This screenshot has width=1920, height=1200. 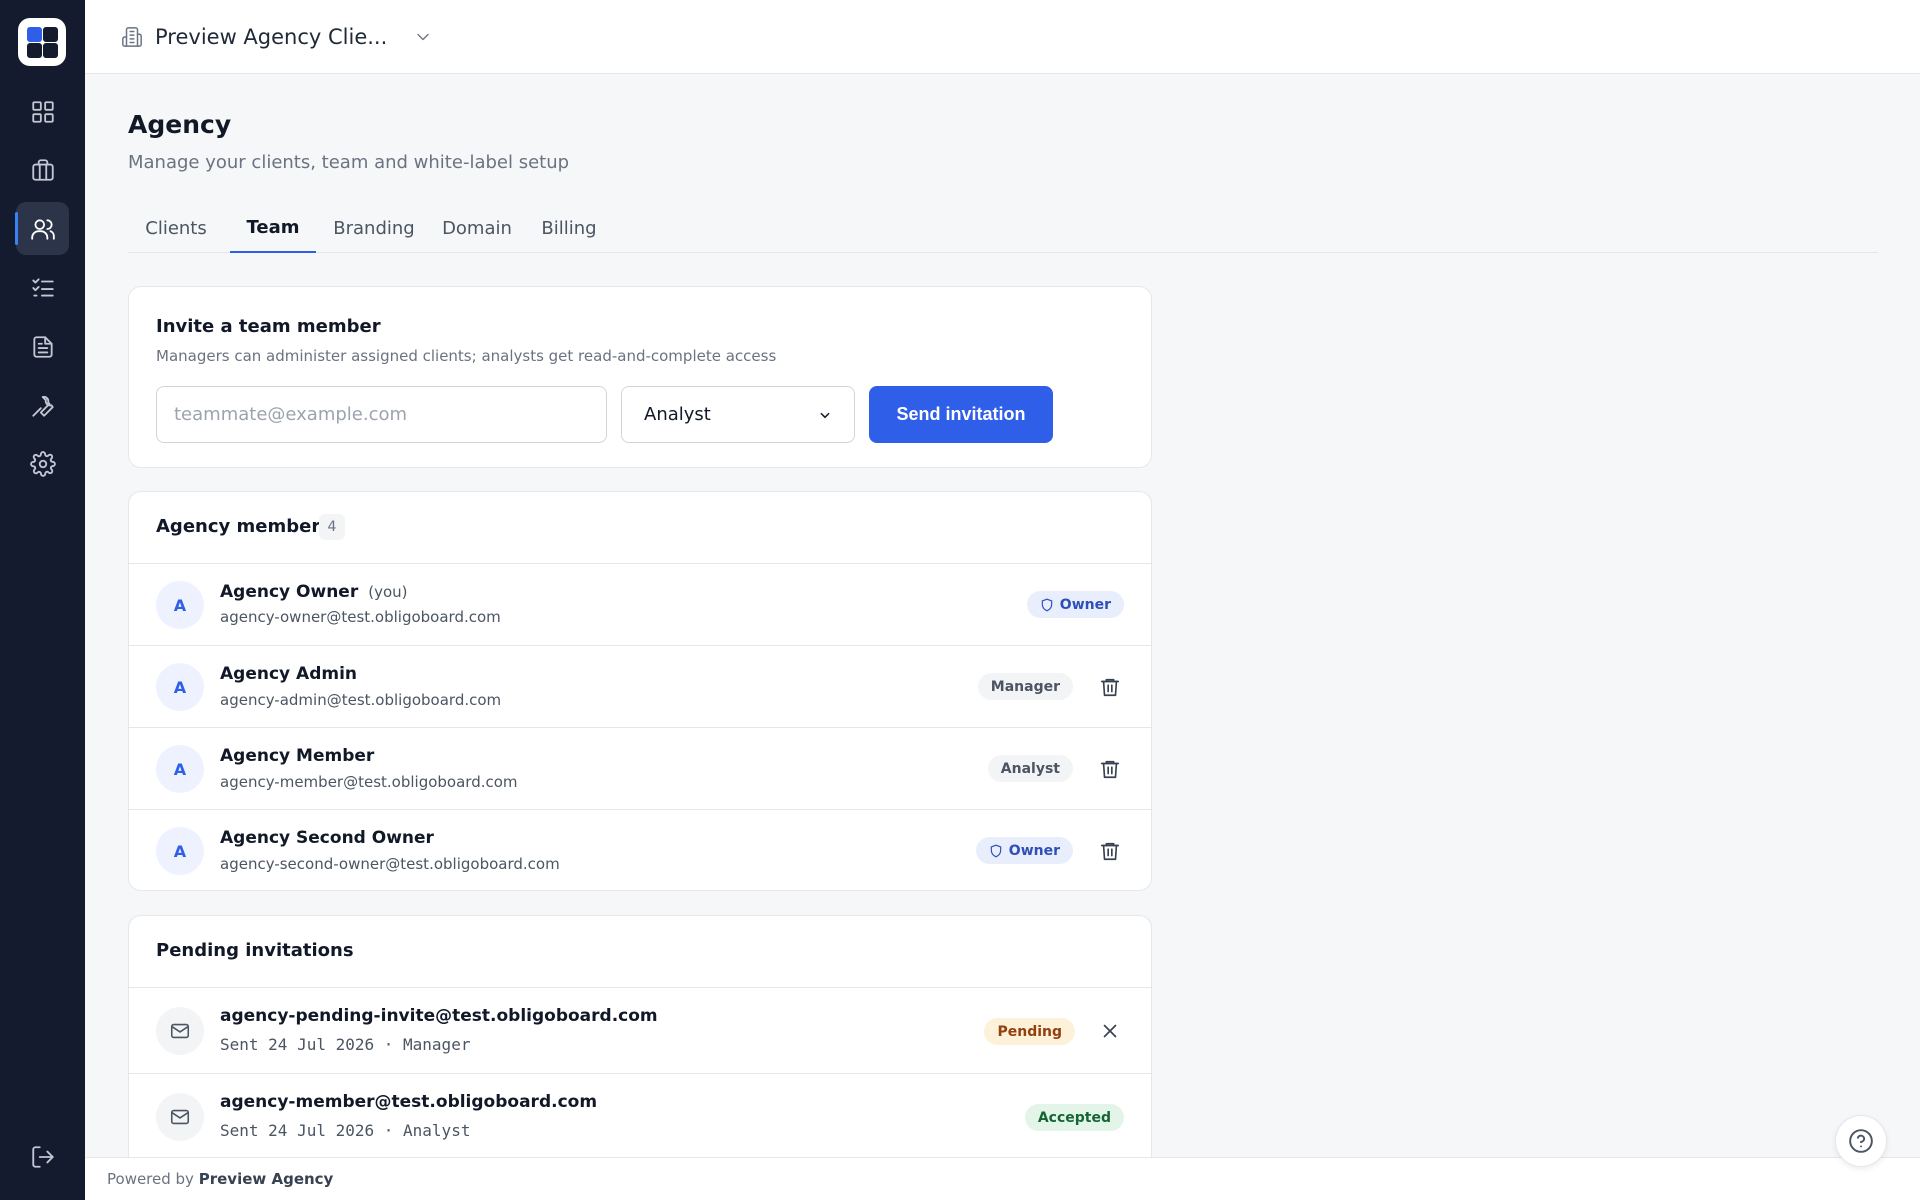 I want to click on pending-header: Pending invitations, so click(x=640, y=952).